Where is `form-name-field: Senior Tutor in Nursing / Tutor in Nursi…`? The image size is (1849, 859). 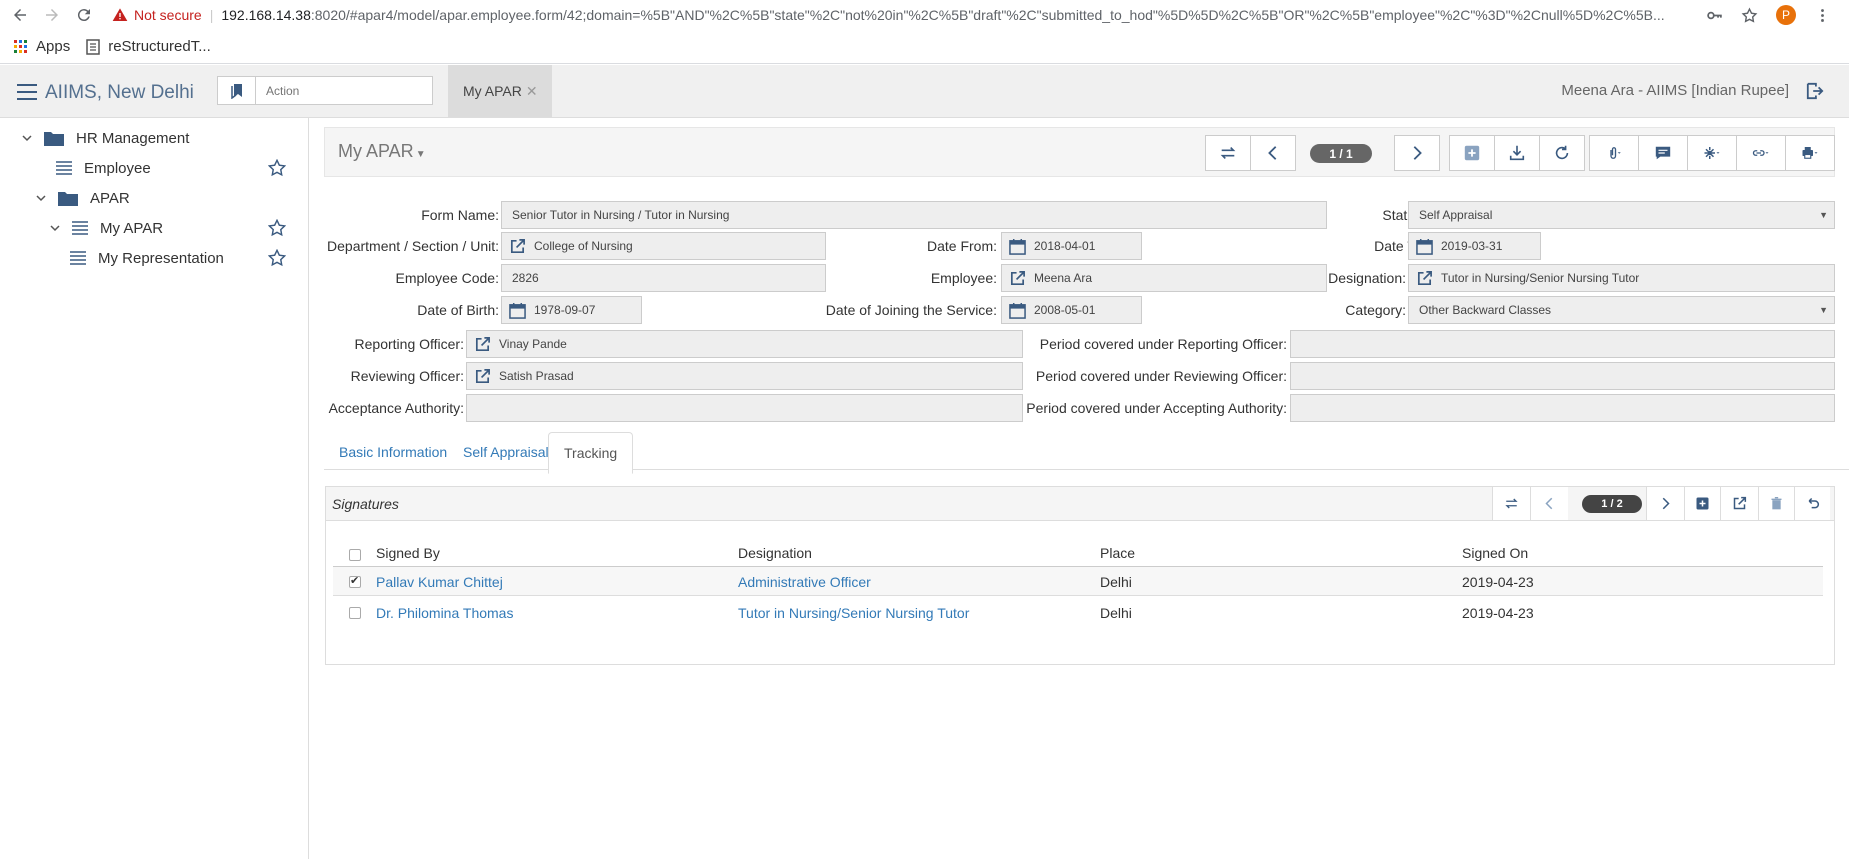 form-name-field: Senior Tutor in Nursing / Tutor in Nursi… is located at coordinates (914, 215).